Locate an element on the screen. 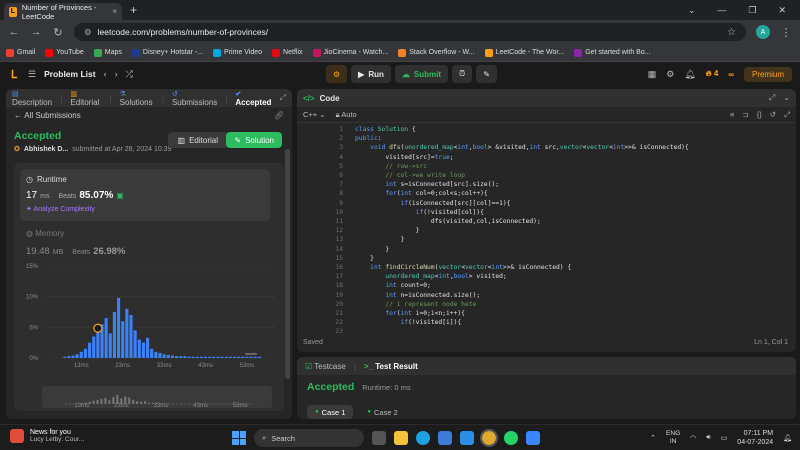 This screenshot has height=450, width=800. bookmark-star-icon: ☆ is located at coordinates (731, 32).